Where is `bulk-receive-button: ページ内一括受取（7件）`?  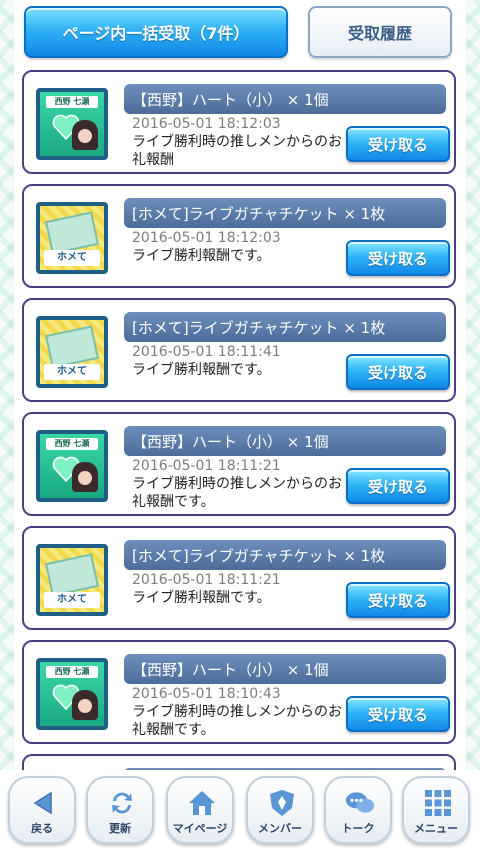
bulk-receive-button: ページ内一括受取（7件） is located at coordinates (156, 32).